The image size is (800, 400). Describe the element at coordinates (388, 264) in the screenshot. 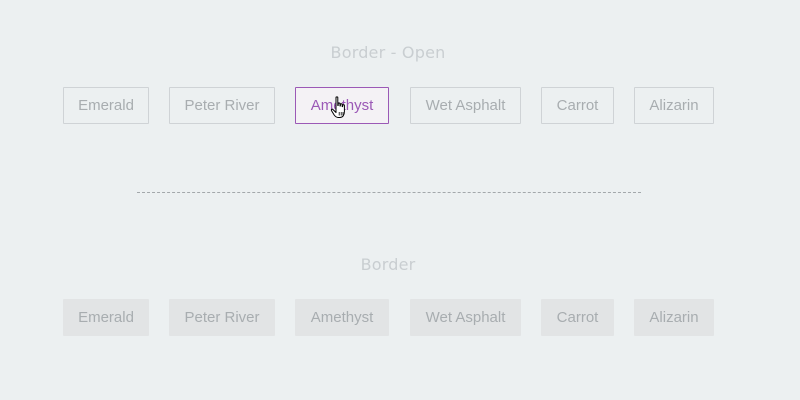

I see `section-title-border: Border` at that location.